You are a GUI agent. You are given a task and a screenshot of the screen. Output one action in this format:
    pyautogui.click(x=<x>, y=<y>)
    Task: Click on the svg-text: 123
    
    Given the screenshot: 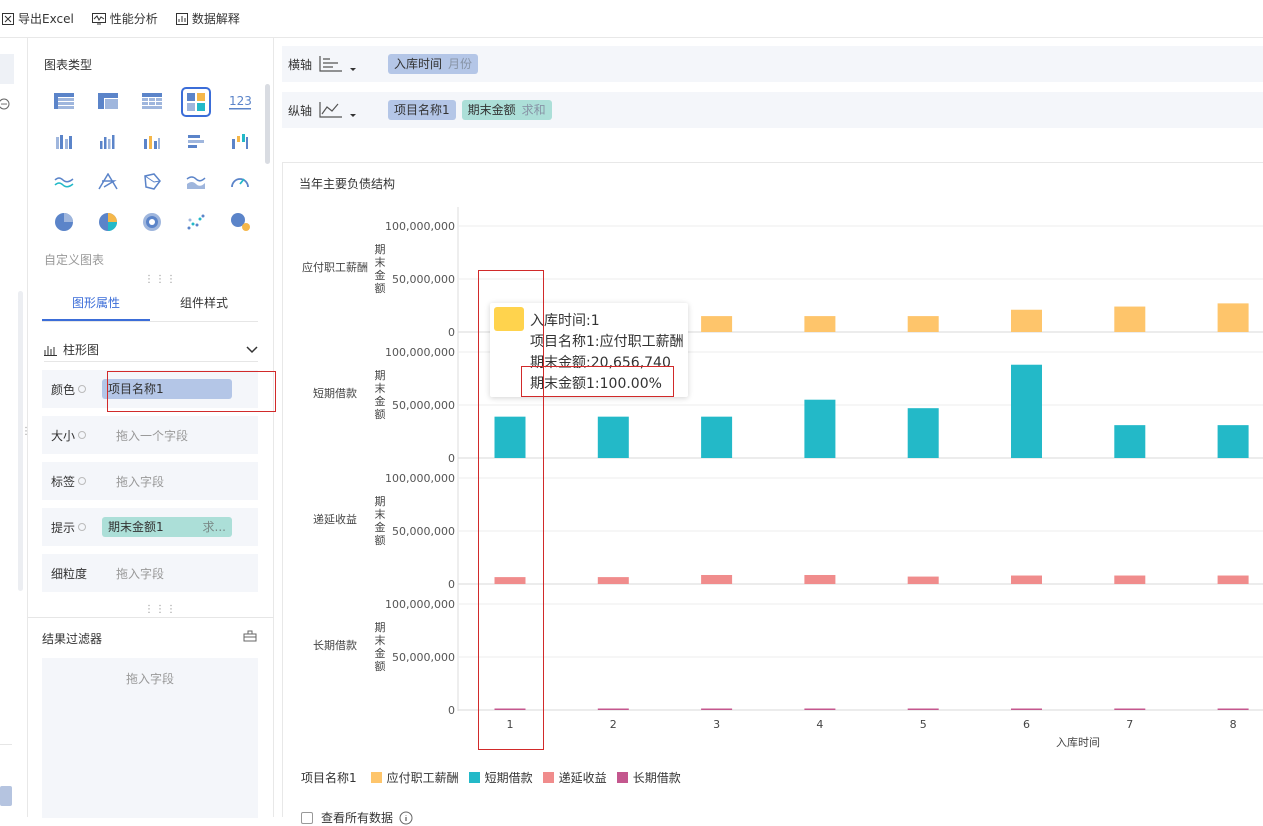 What is the action you would take?
    pyautogui.click(x=240, y=101)
    